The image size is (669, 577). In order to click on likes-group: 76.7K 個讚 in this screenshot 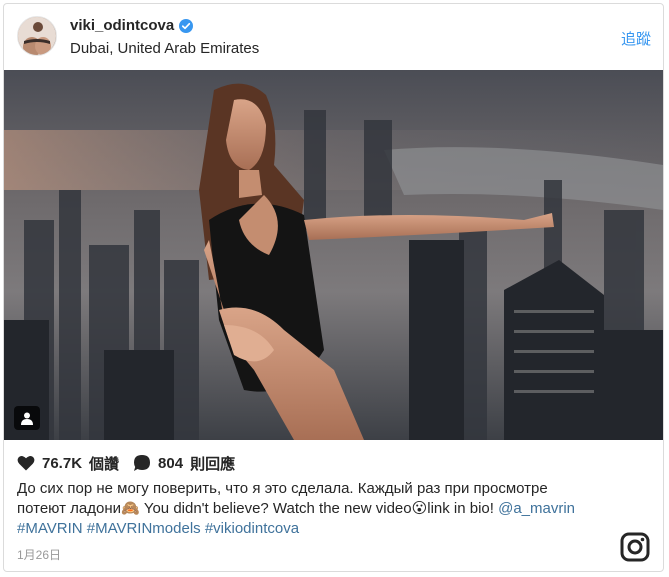, I will do `click(68, 463)`.